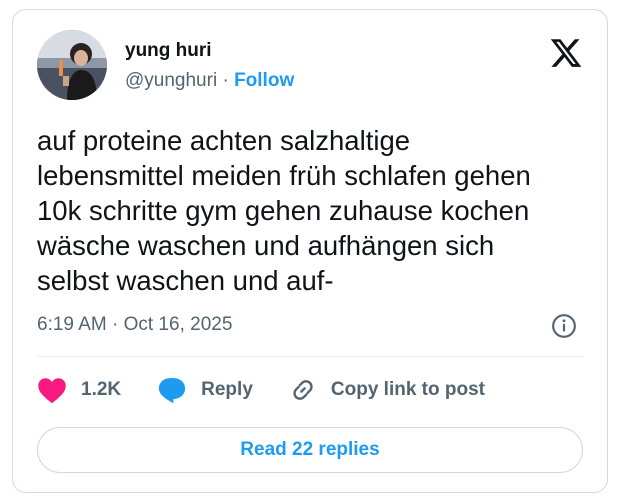  I want to click on author-name: yung huri, so click(168, 51).